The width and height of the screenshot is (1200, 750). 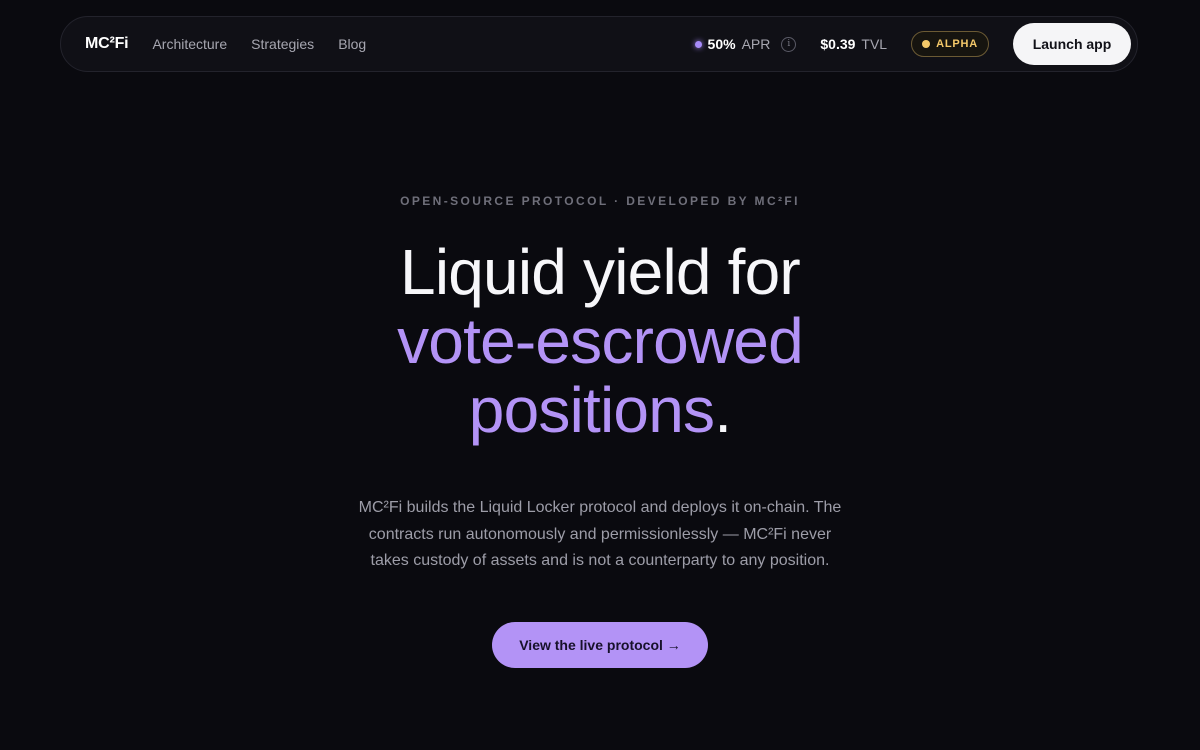 What do you see at coordinates (591, 410) in the screenshot?
I see `headline-accent-word: positions` at bounding box center [591, 410].